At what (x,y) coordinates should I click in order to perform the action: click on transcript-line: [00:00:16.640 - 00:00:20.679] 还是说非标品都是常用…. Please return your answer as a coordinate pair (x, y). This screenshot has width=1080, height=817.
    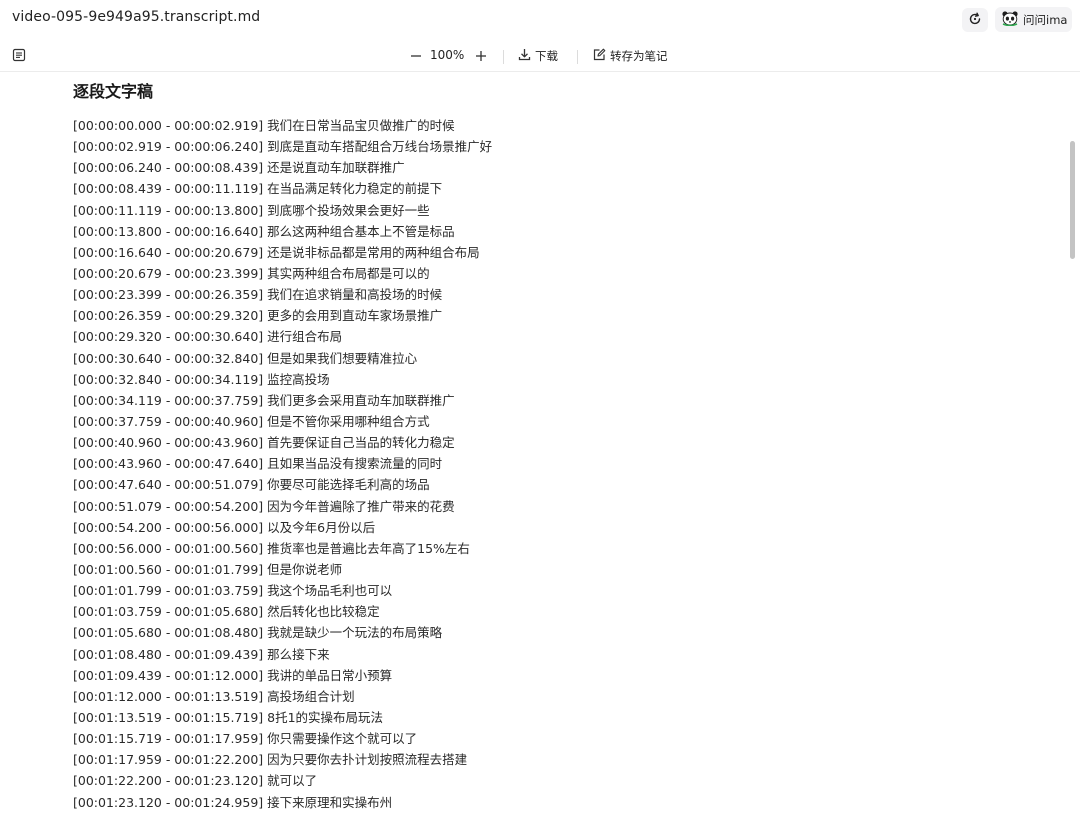
    Looking at the image, I should click on (276, 252).